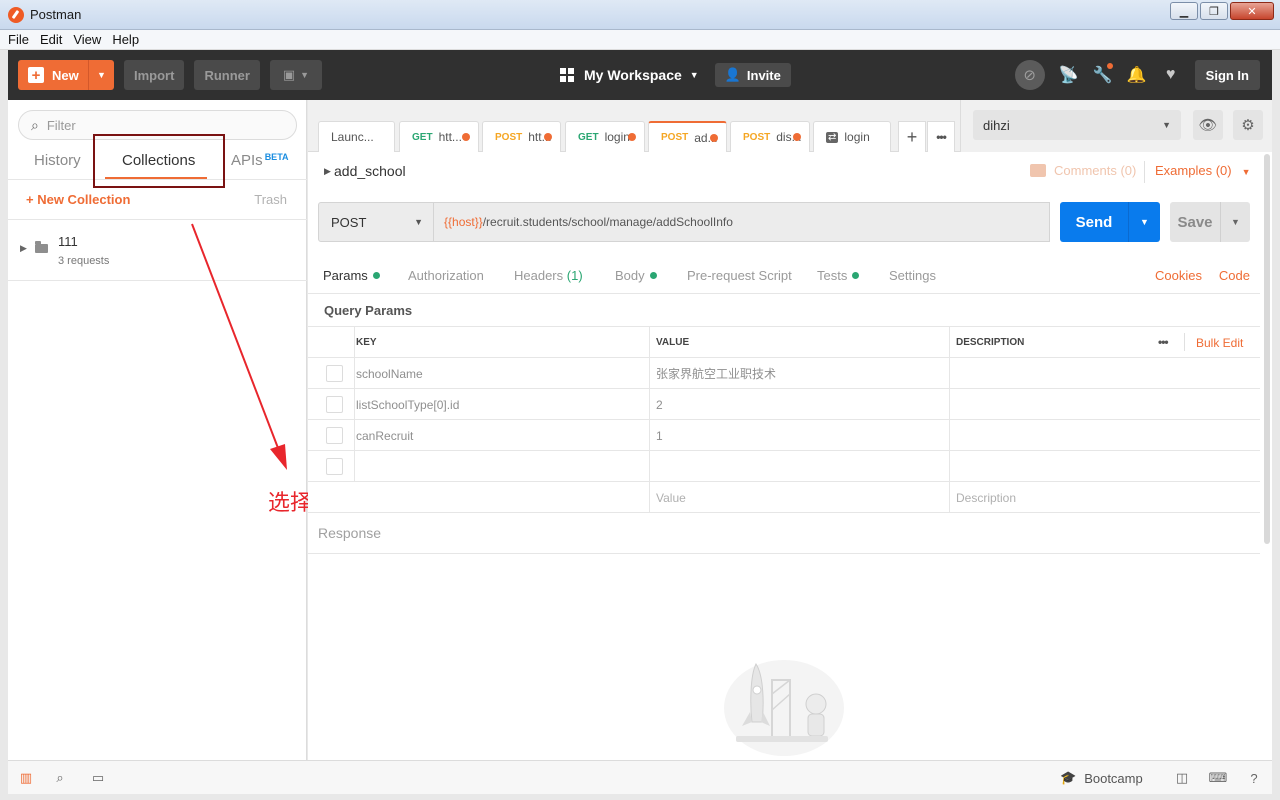  What do you see at coordinates (1144, 222) in the screenshot?
I see `send-dropdown-caret-icon: ▼` at bounding box center [1144, 222].